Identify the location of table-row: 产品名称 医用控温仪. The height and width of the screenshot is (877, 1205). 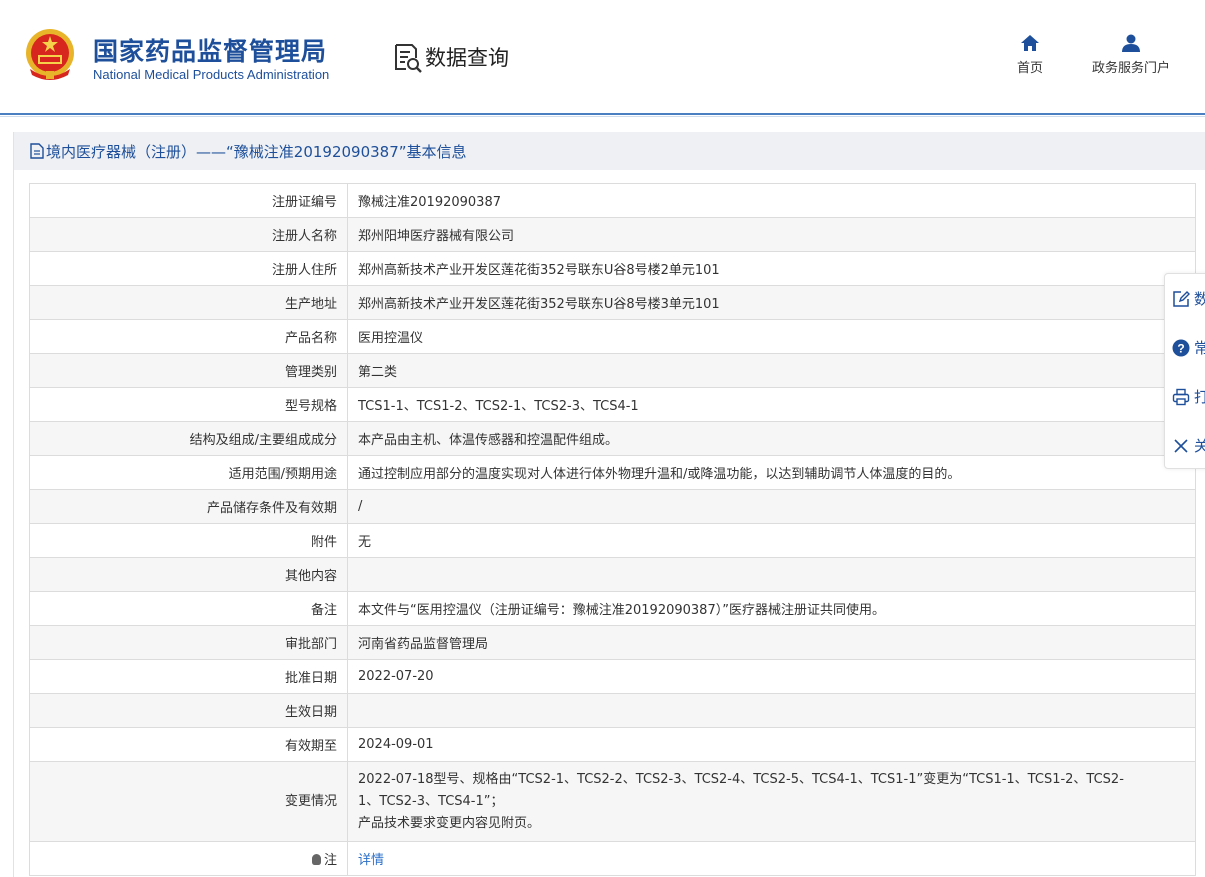
(612, 336).